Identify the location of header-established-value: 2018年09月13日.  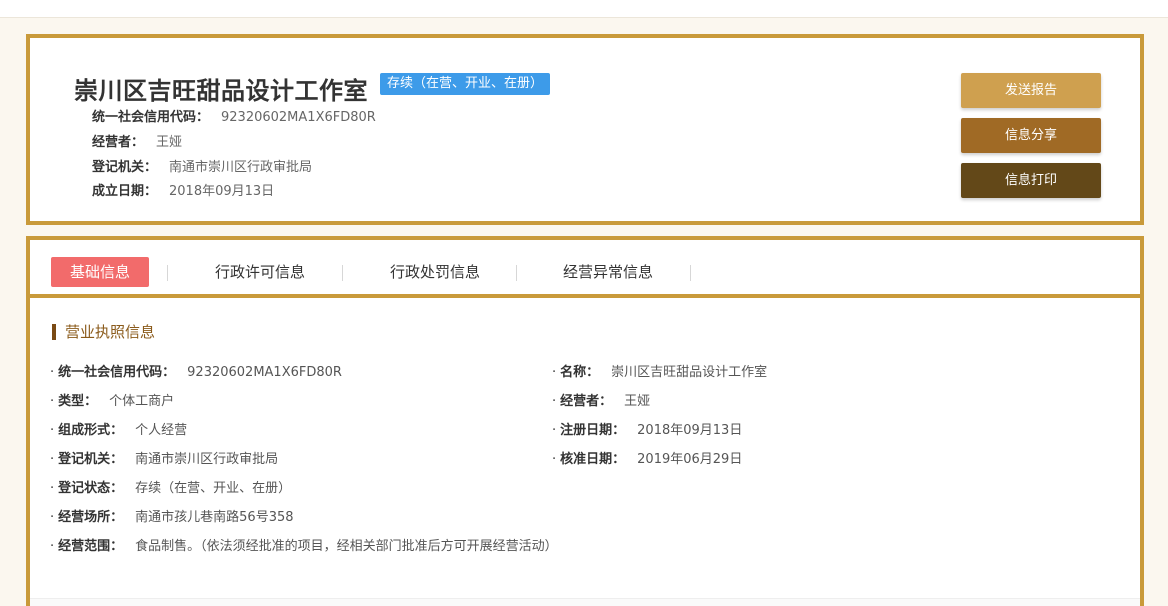
(222, 191).